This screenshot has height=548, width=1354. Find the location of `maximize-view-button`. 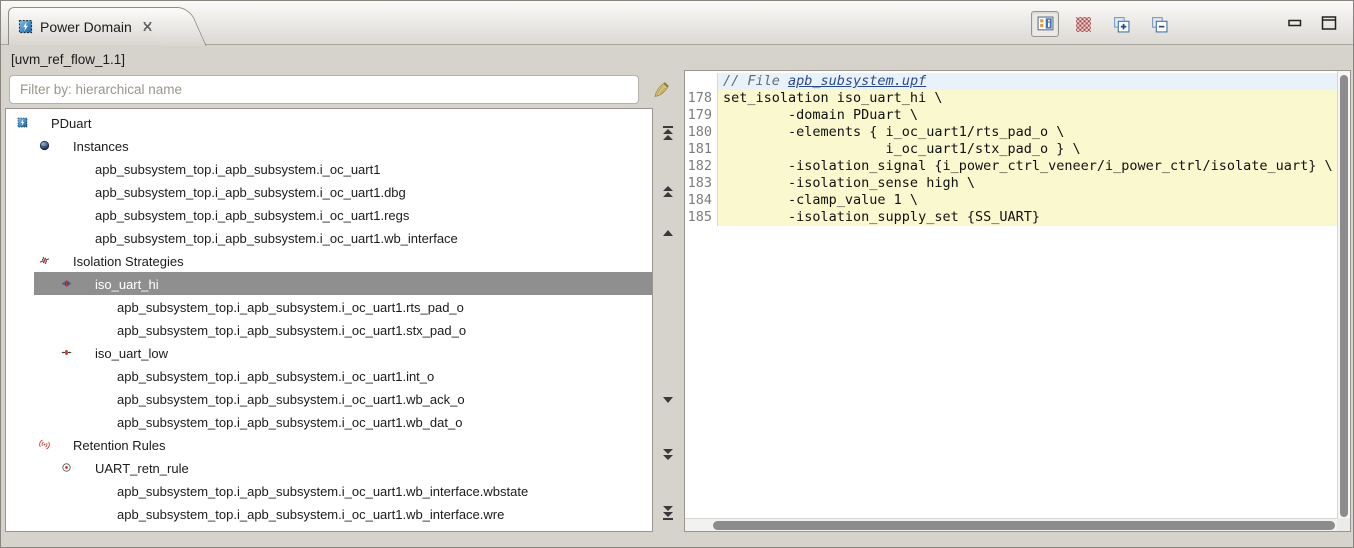

maximize-view-button is located at coordinates (1329, 23).